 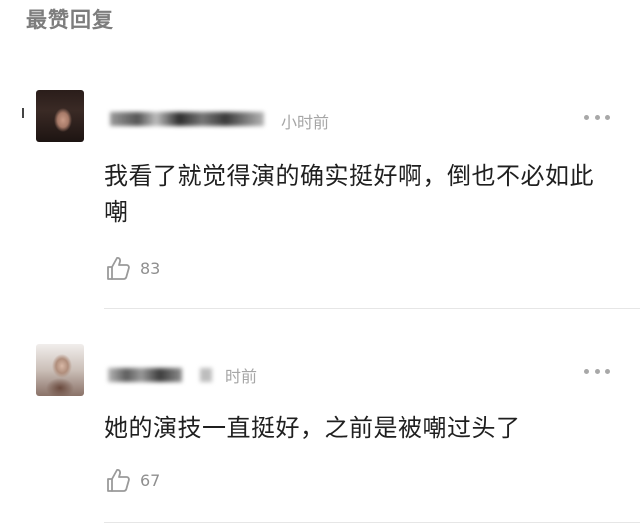 I want to click on like-button: 83, so click(x=132, y=268).